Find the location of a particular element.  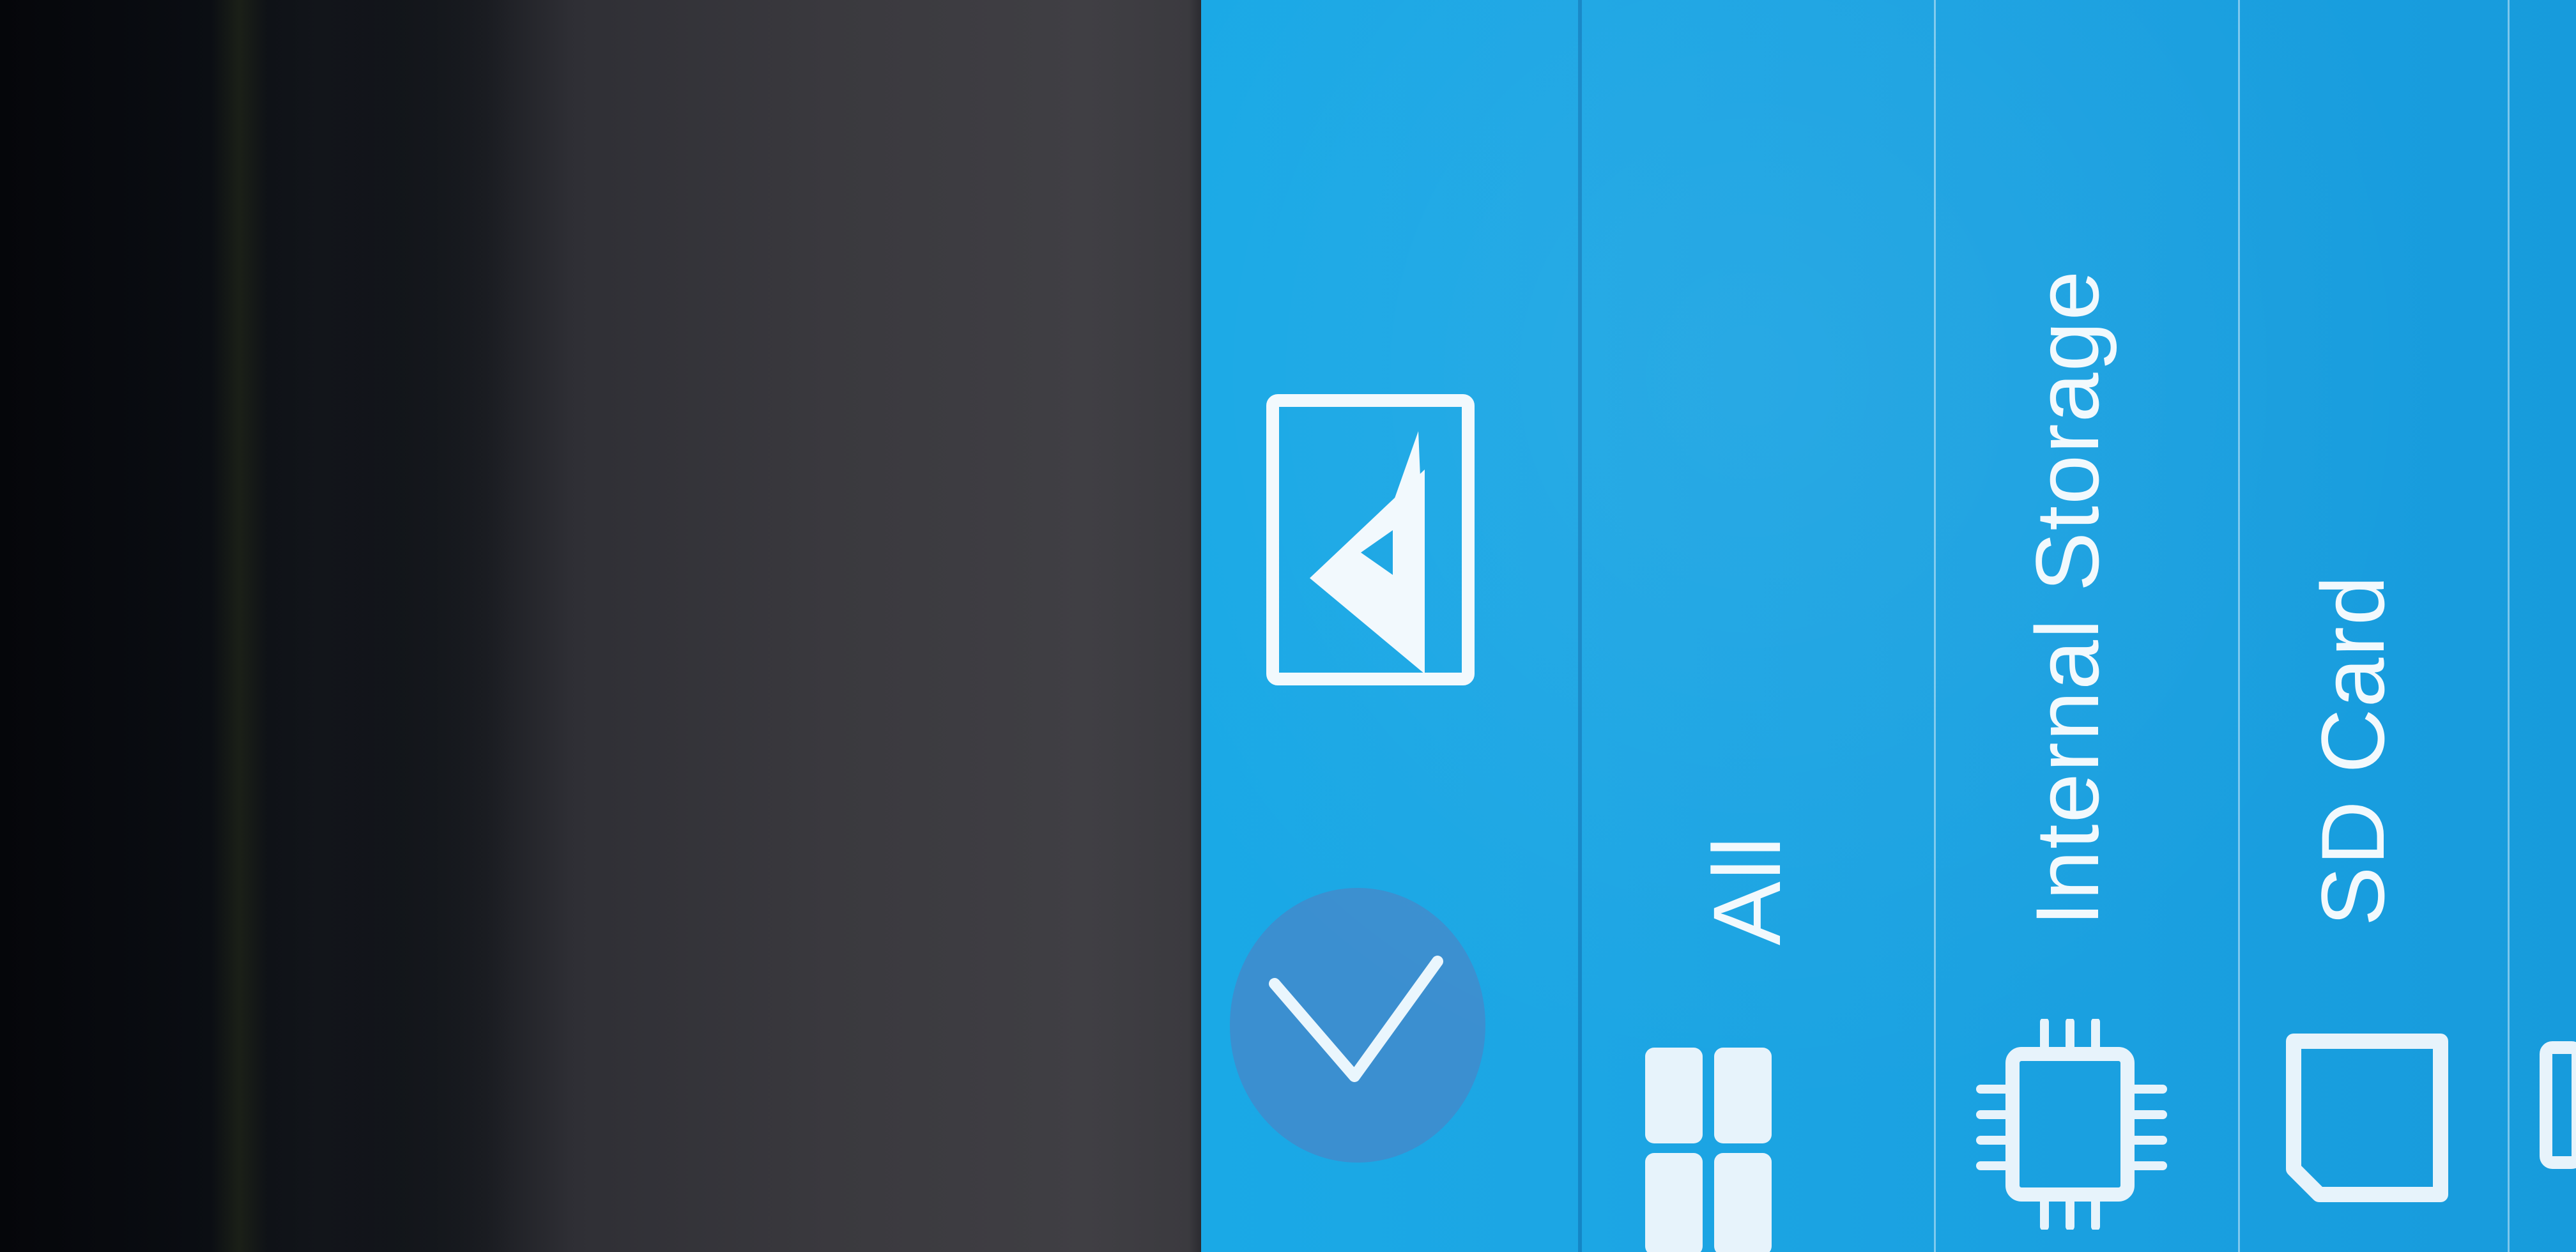

toolbar-divider is located at coordinates (1580, 626).